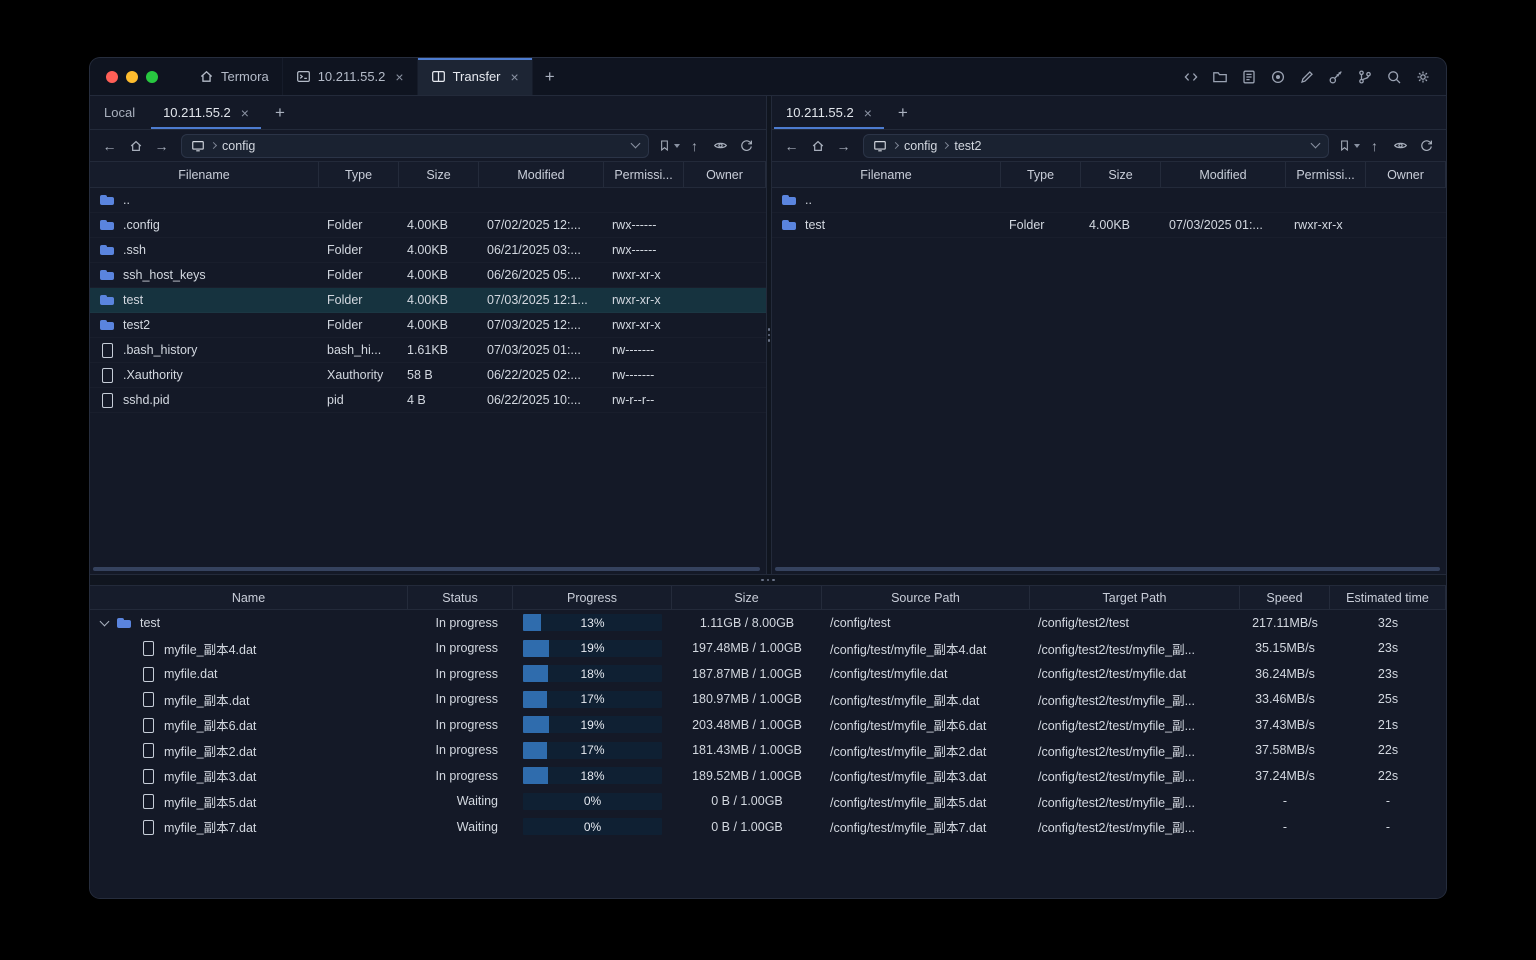  What do you see at coordinates (1307, 77) in the screenshot?
I see `edit-icon` at bounding box center [1307, 77].